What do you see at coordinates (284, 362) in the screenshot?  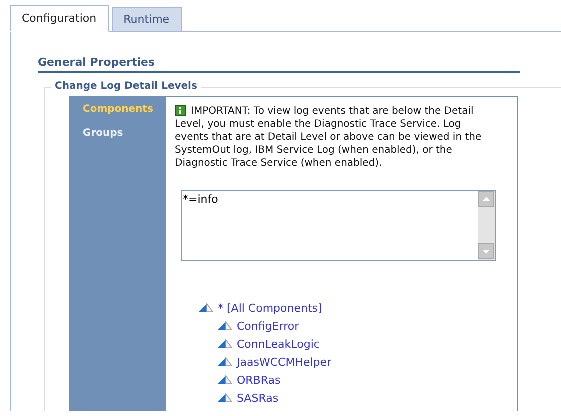 I see `component-link: JaasWCCMHelper` at bounding box center [284, 362].